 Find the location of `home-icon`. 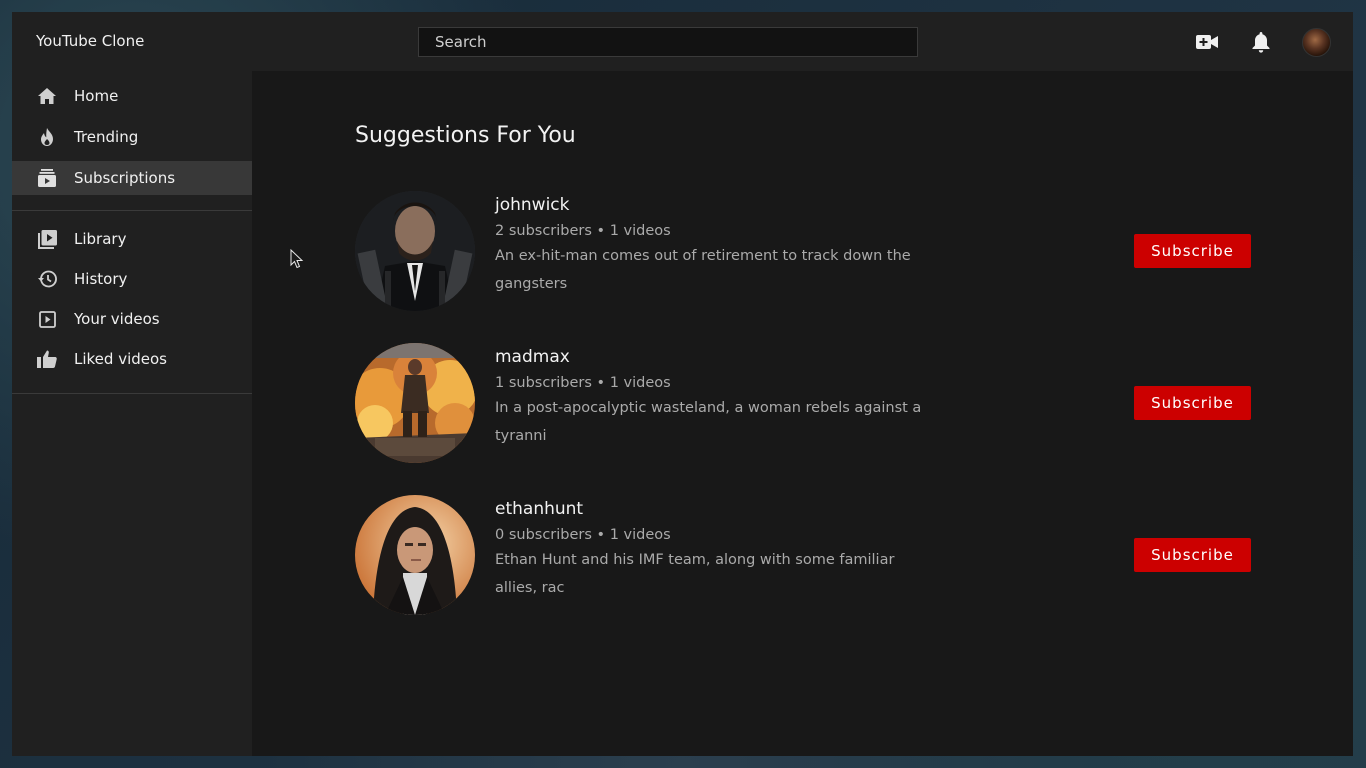

home-icon is located at coordinates (47, 96).